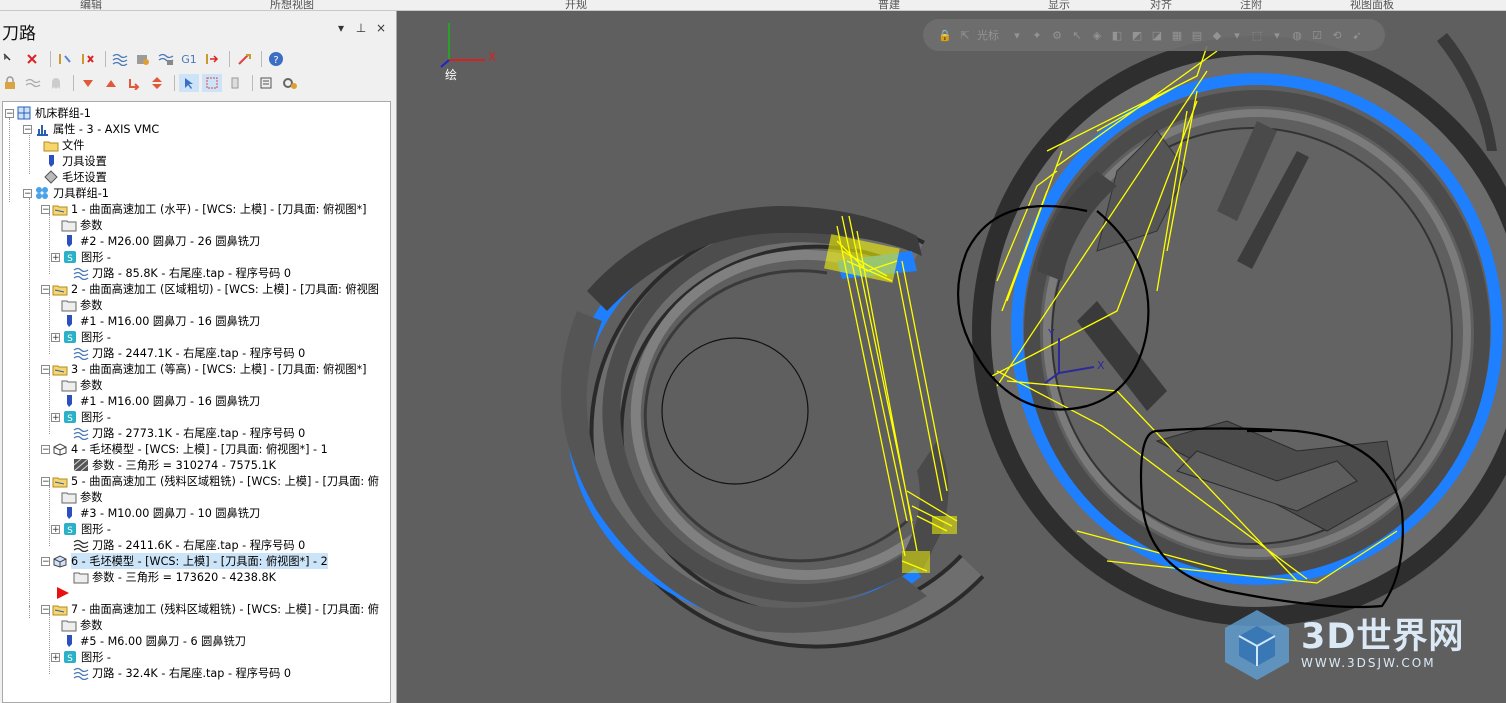 This screenshot has height=703, width=1506. I want to click on mesh-icon: ▦, so click(1177, 35).